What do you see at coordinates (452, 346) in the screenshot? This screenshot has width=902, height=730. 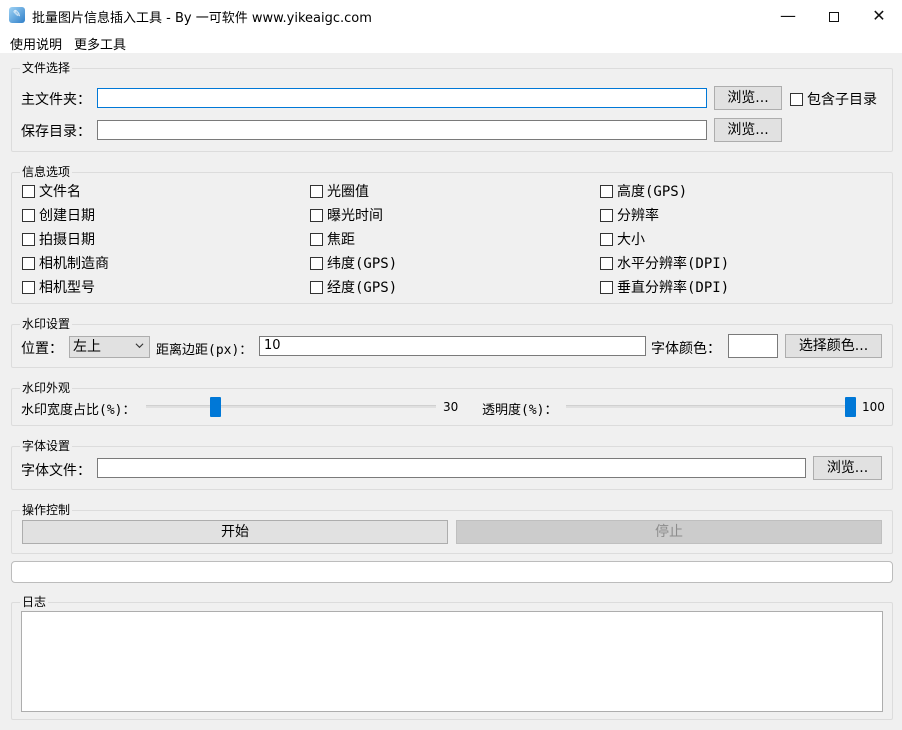 I see `margin-input: 10` at bounding box center [452, 346].